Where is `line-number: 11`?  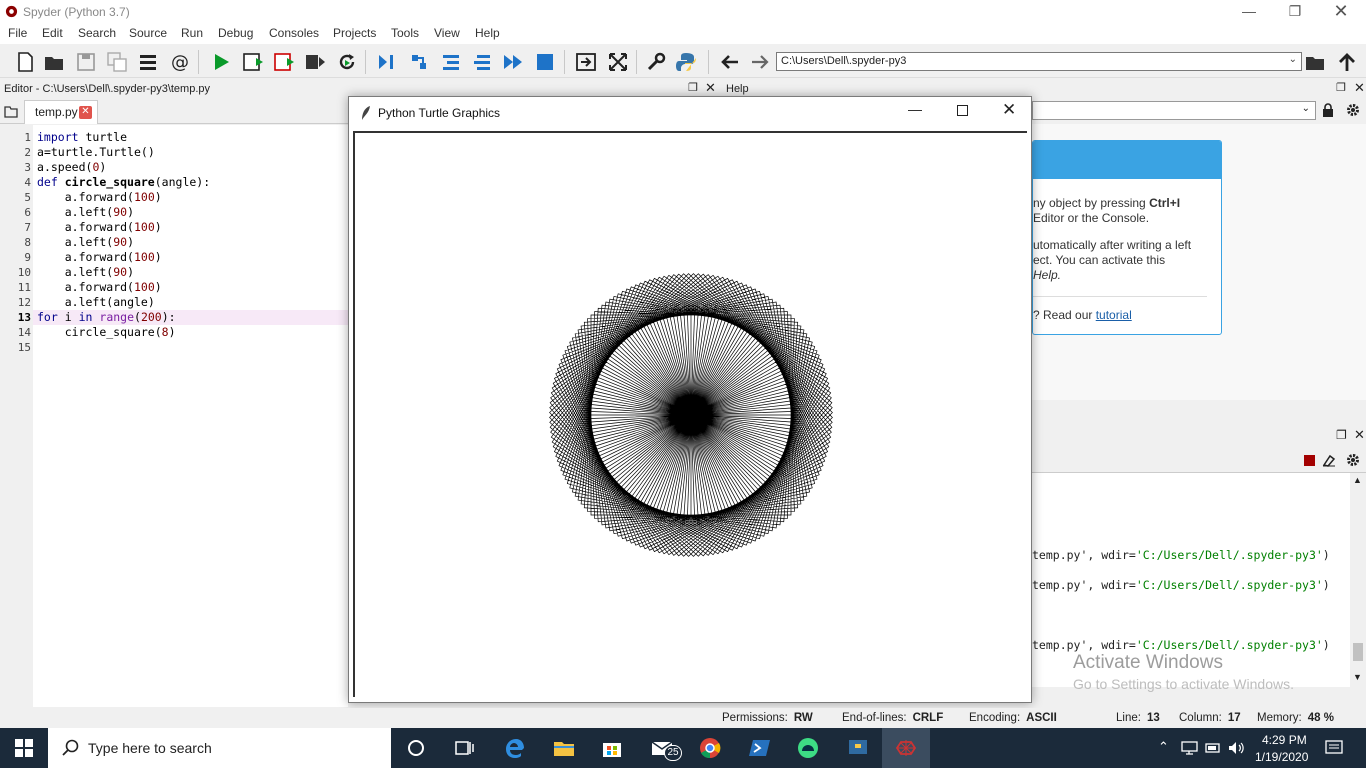
line-number: 11 is located at coordinates (24, 287).